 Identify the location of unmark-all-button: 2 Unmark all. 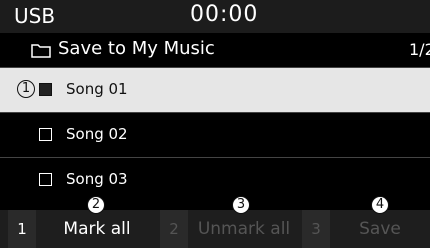
(230, 229).